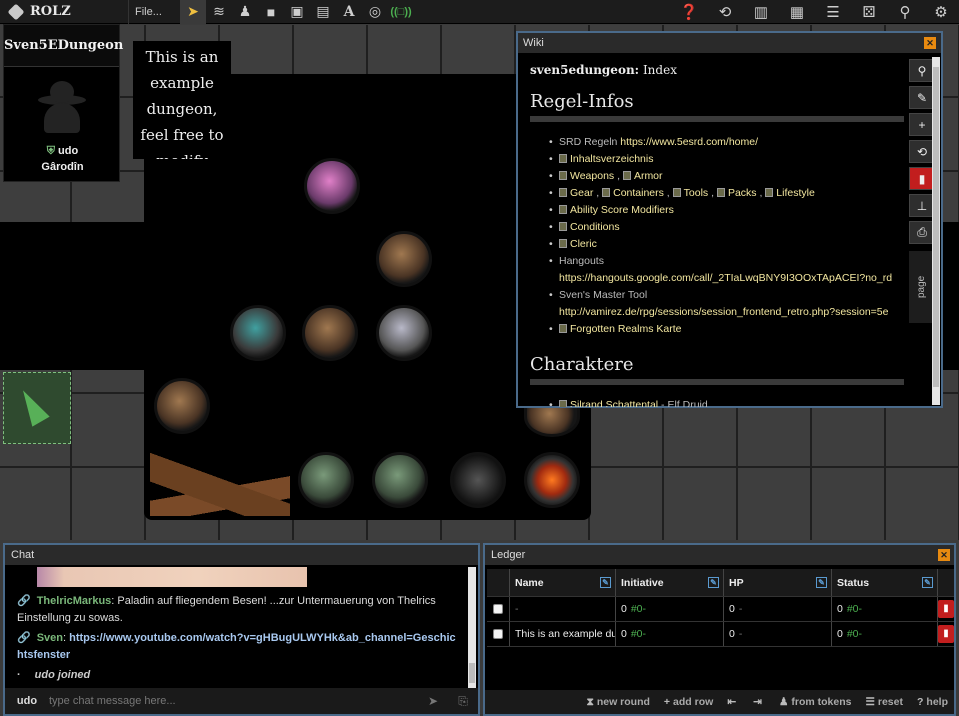  What do you see at coordinates (297, 12) in the screenshot?
I see `image-tool-icon: ▣` at bounding box center [297, 12].